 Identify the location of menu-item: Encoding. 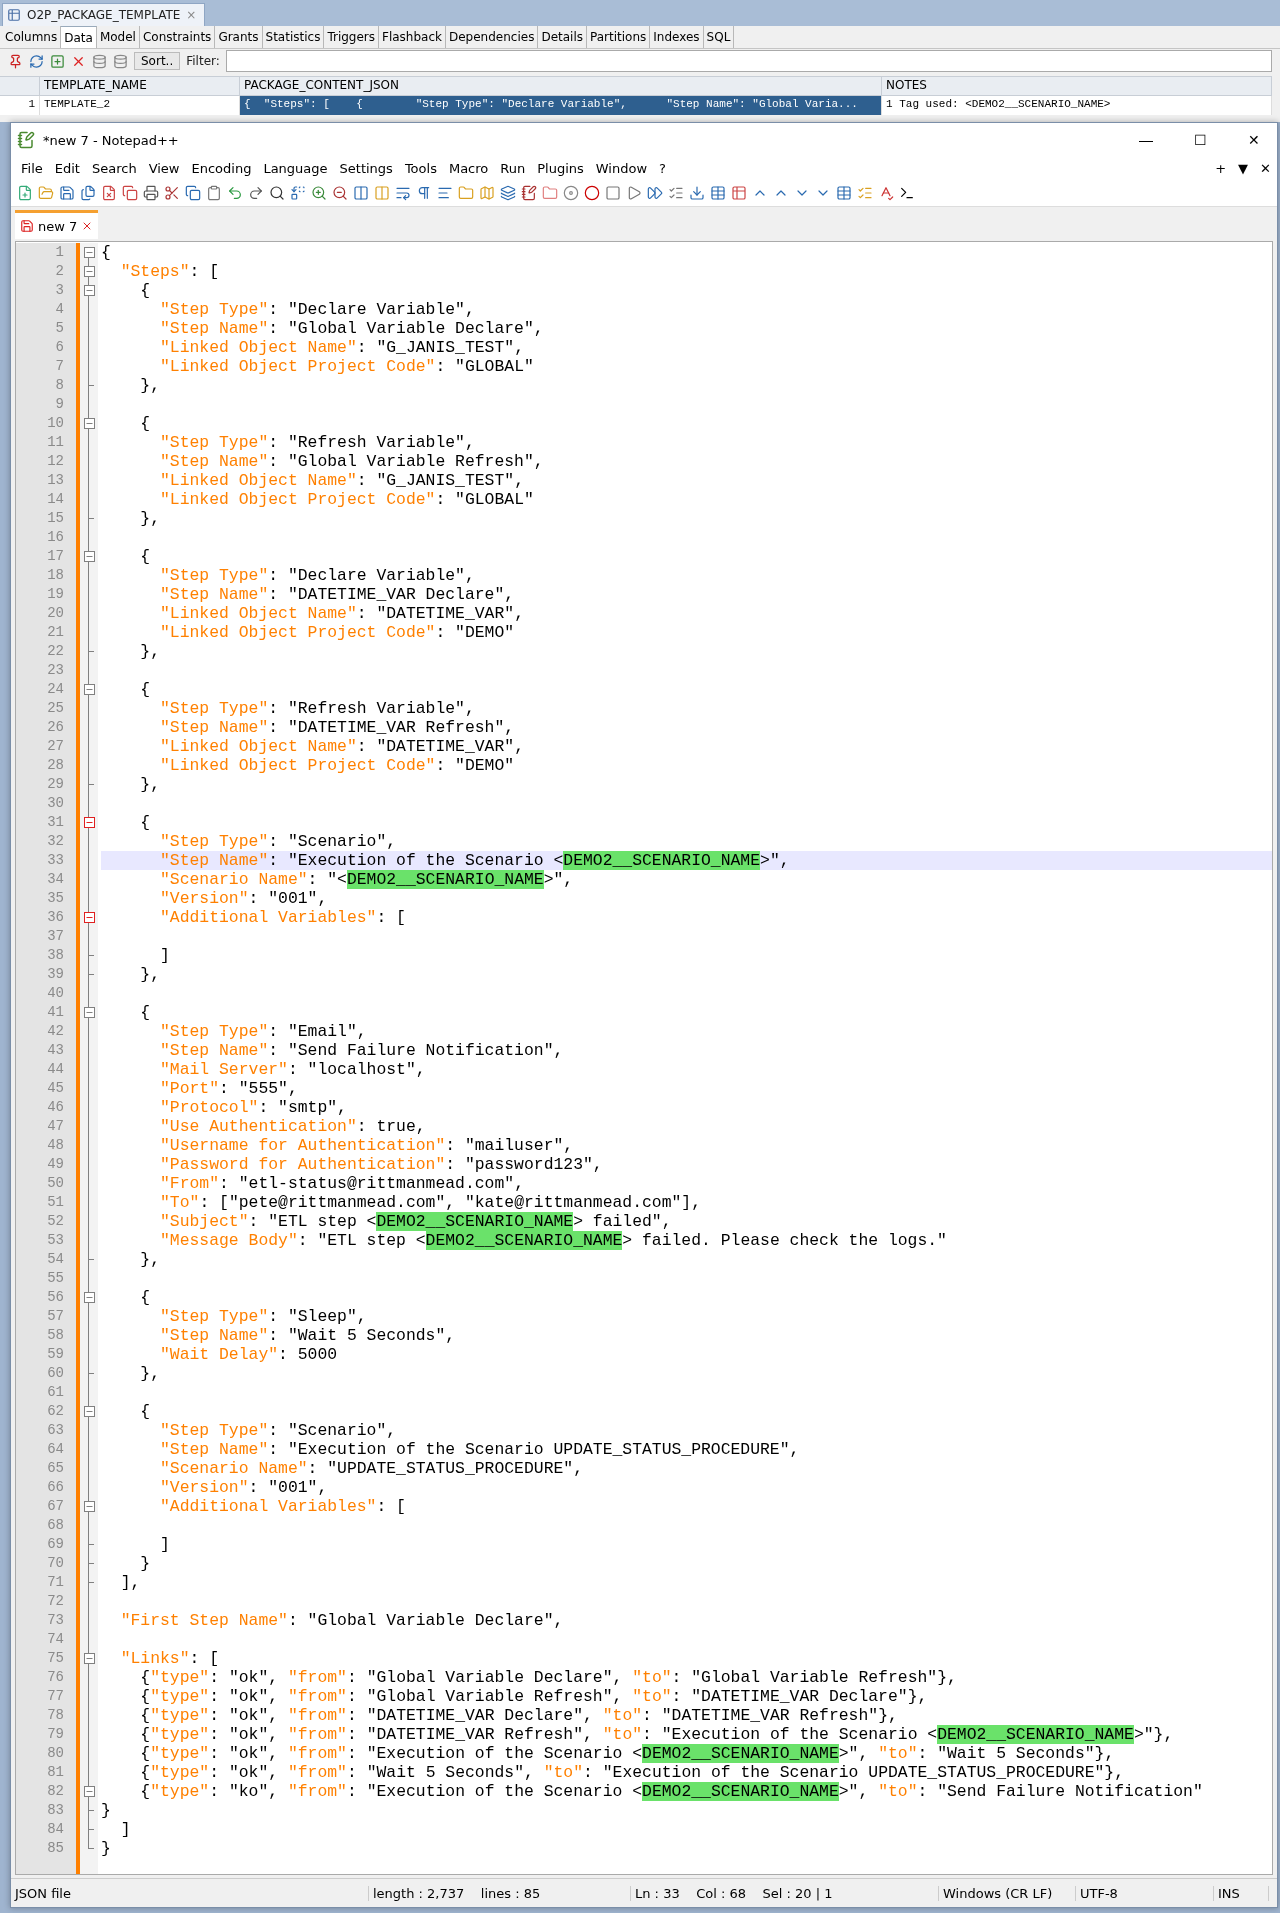
(221, 168).